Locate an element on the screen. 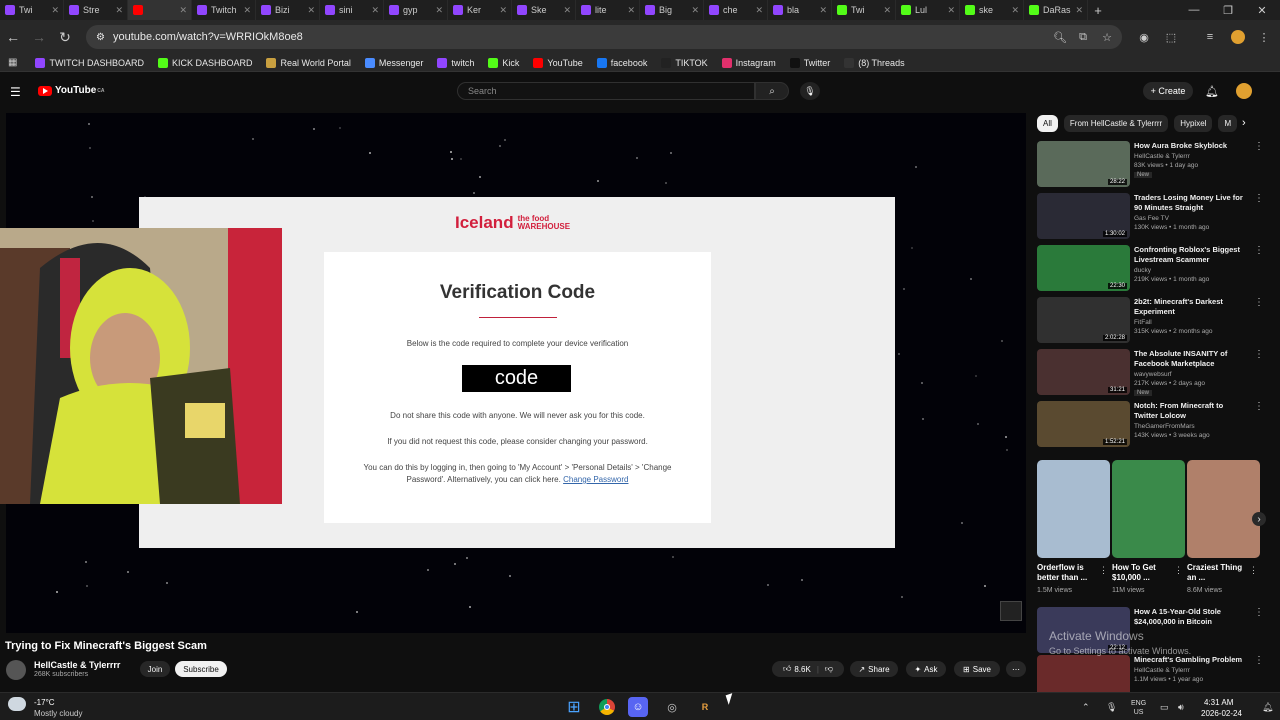 The height and width of the screenshot is (720, 1280). video-thumbnail: 2:02:28 is located at coordinates (1083, 320).